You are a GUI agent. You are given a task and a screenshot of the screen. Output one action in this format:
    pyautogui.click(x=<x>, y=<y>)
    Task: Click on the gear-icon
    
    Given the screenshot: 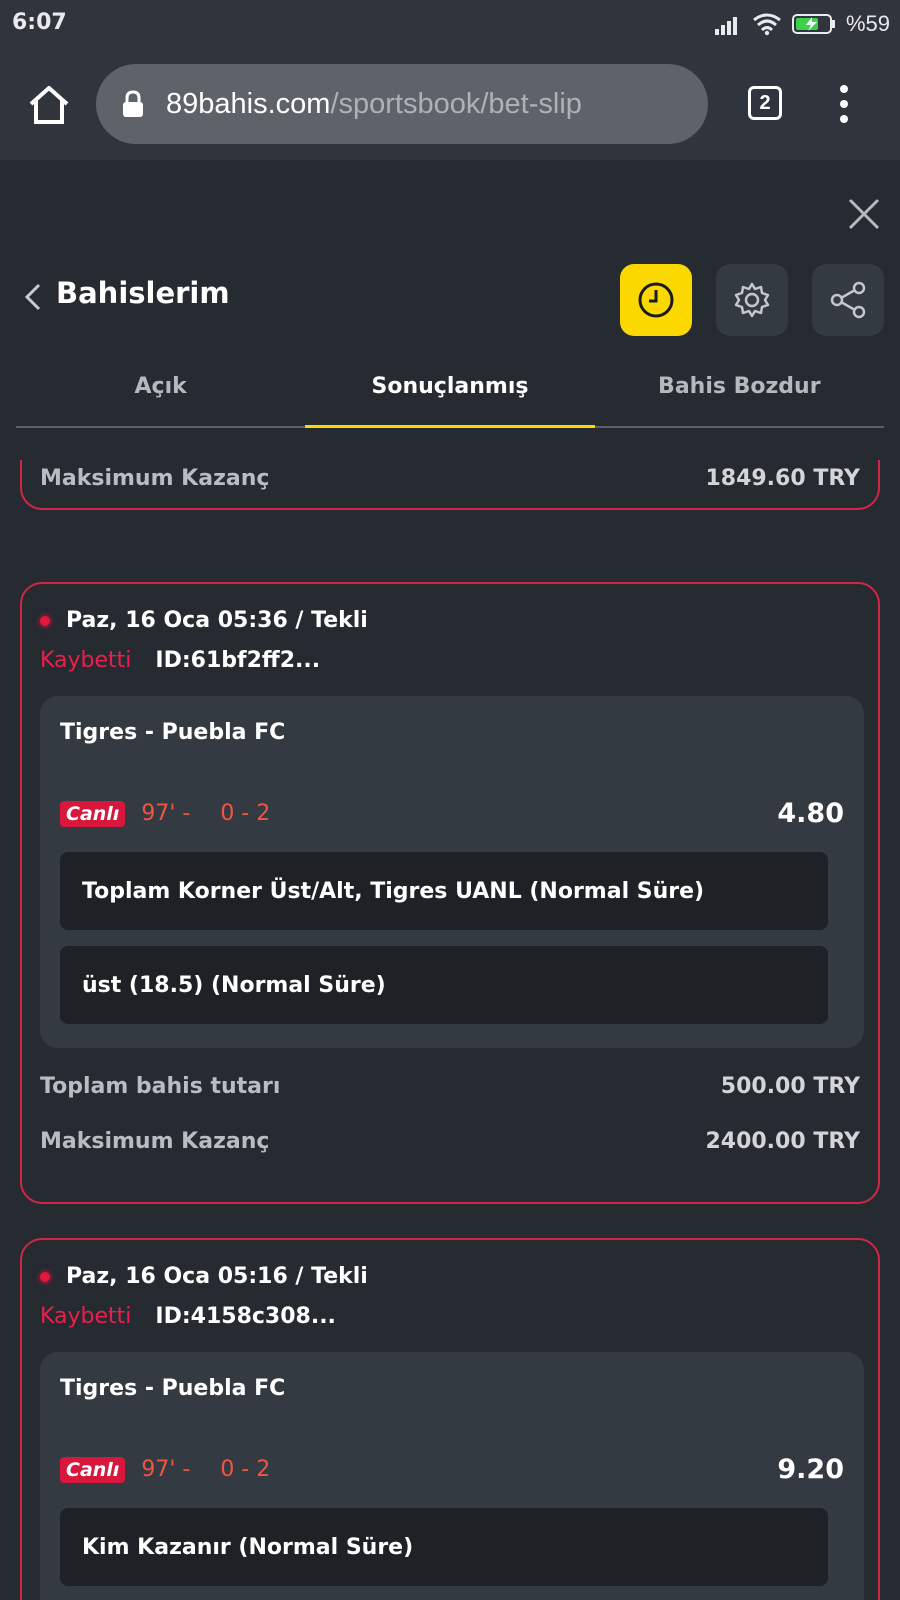 What is the action you would take?
    pyautogui.click(x=752, y=300)
    